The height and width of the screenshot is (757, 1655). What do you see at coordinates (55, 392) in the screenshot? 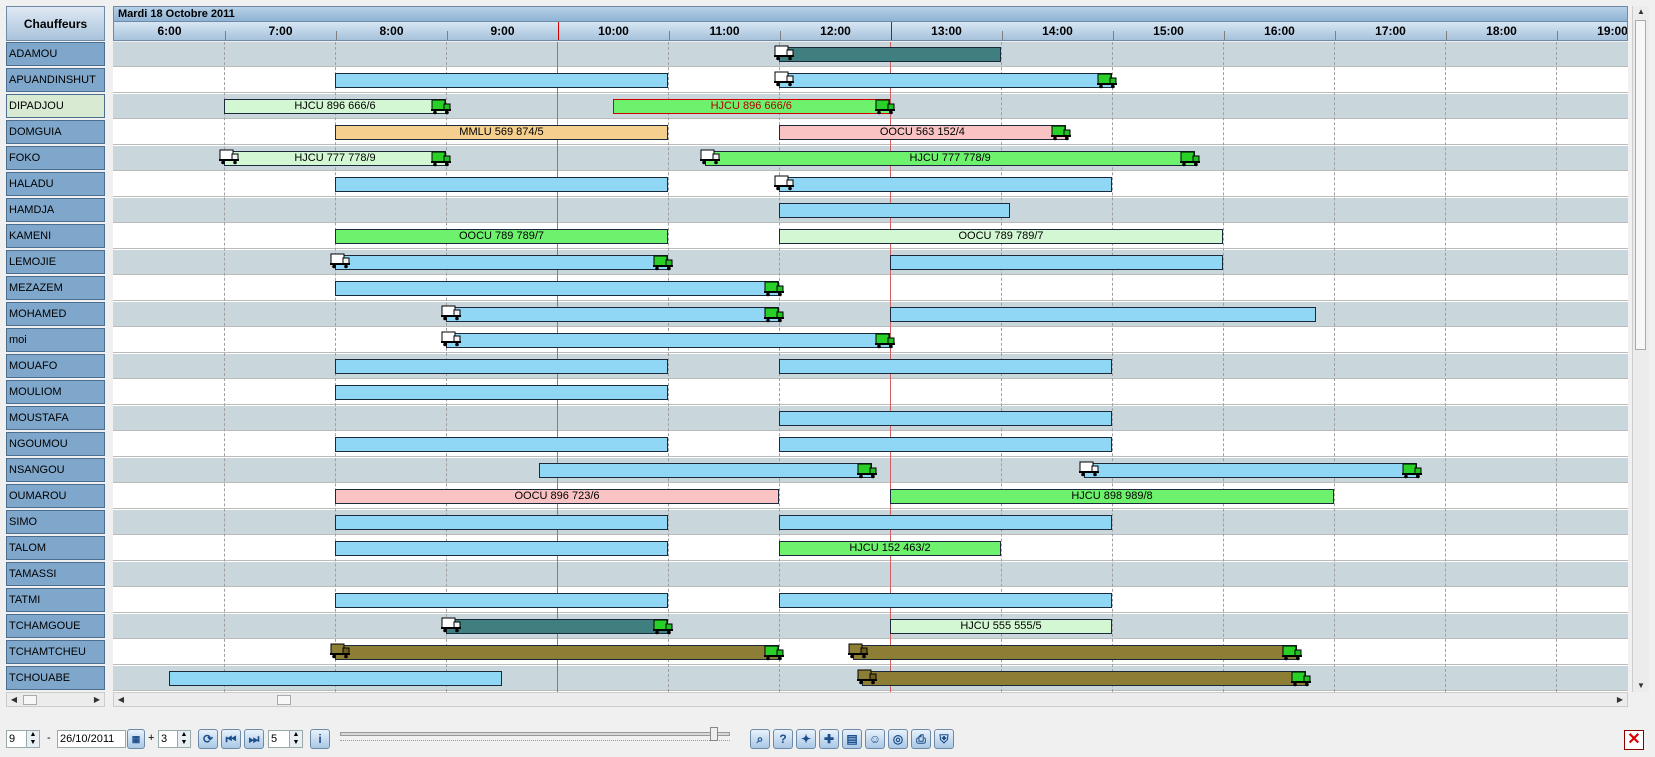
I see `driver-row-mouliom: MOULIOM` at bounding box center [55, 392].